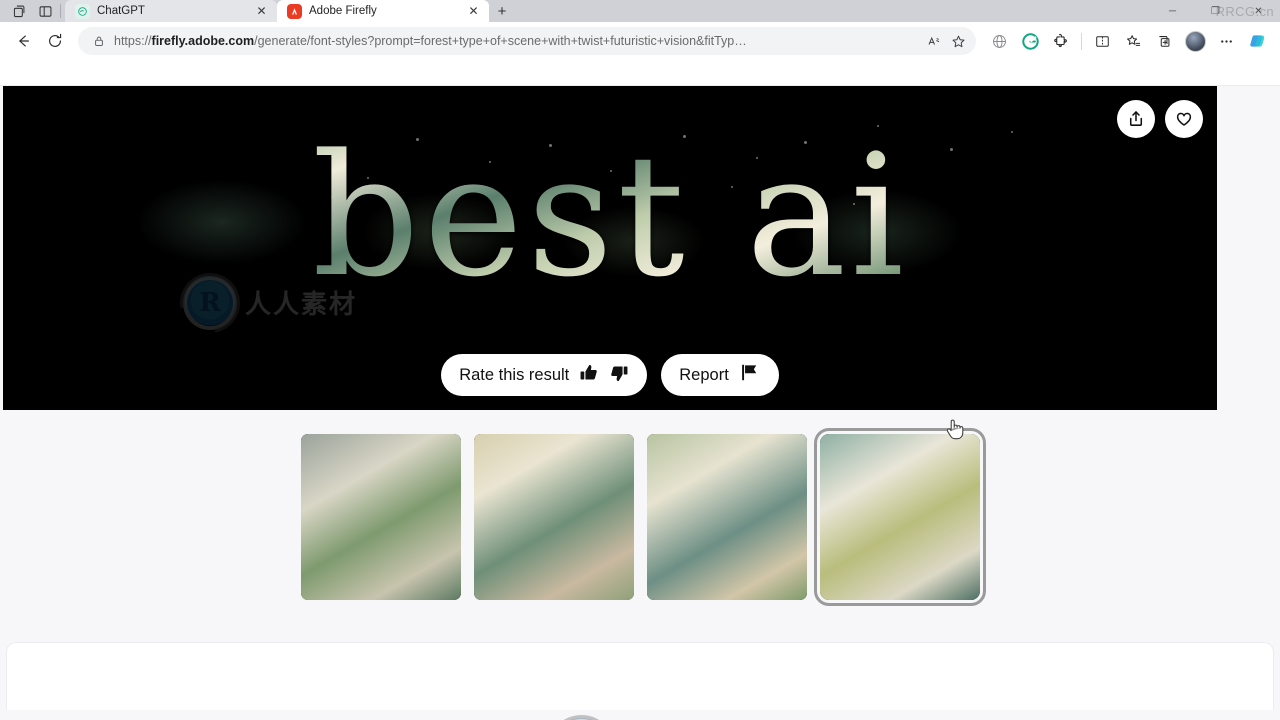 The width and height of the screenshot is (1280, 720). What do you see at coordinates (55, 41) in the screenshot?
I see `refresh-button` at bounding box center [55, 41].